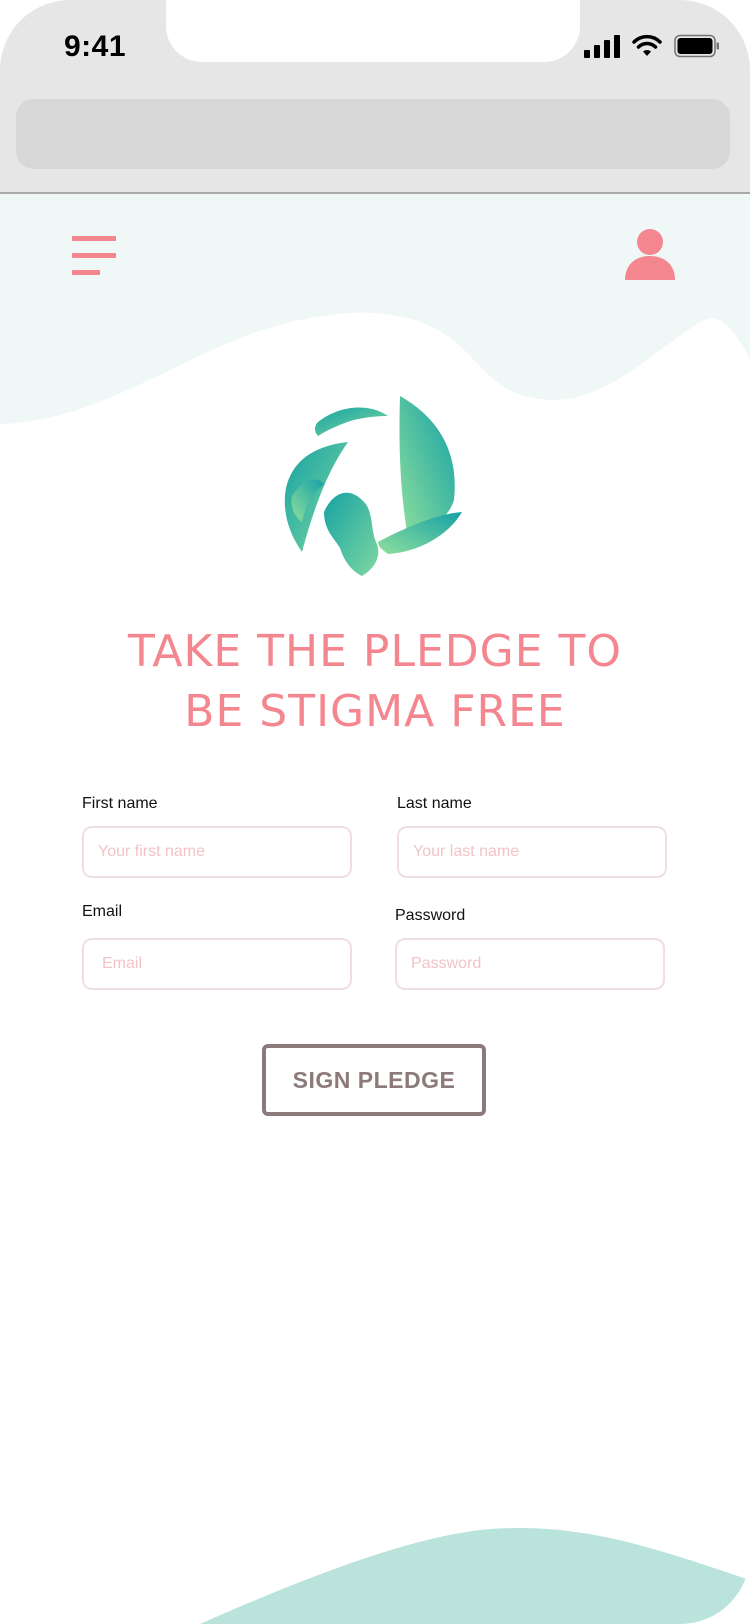 The image size is (750, 1624). What do you see at coordinates (374, 1080) in the screenshot?
I see `sign-pledge-button: SIGN PLEDGE` at bounding box center [374, 1080].